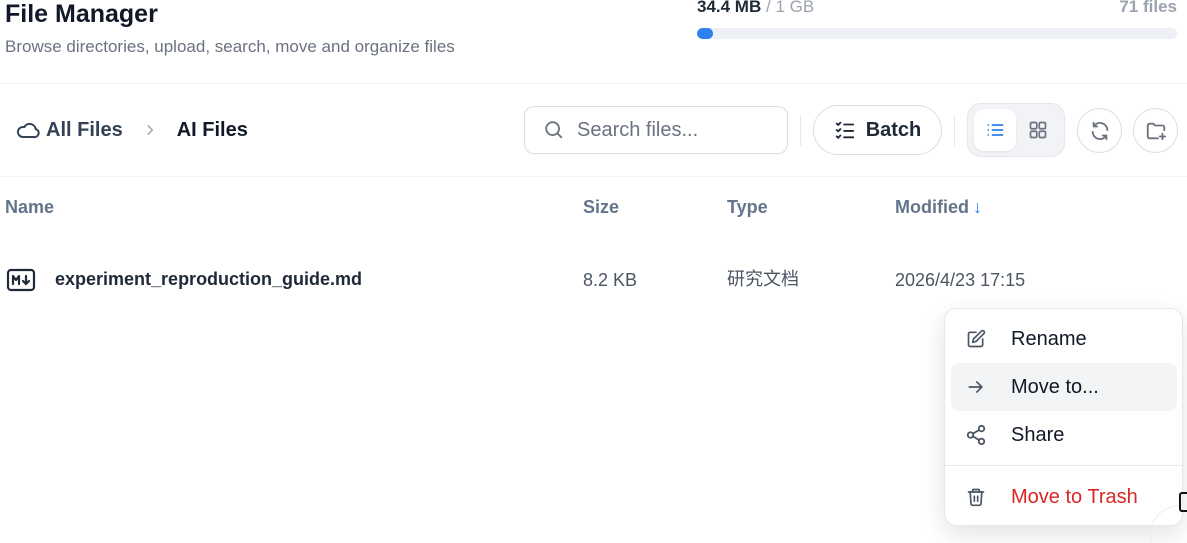 This screenshot has height=543, width=1187. Describe the element at coordinates (976, 387) in the screenshot. I see `arrow-right-icon` at that location.